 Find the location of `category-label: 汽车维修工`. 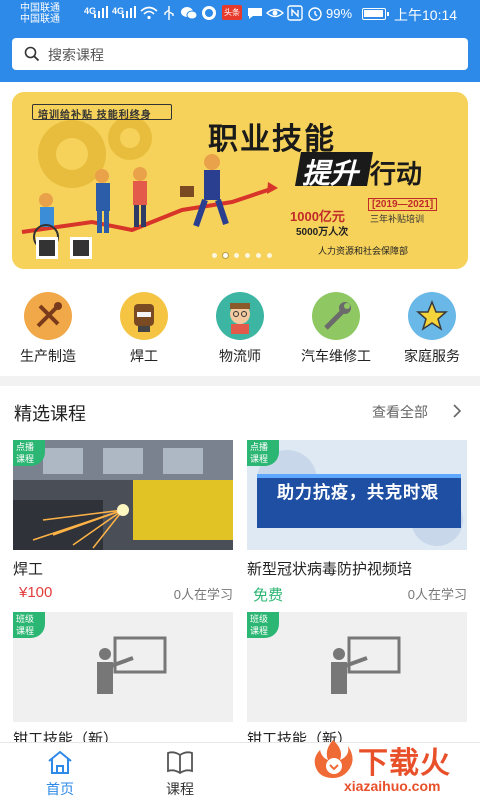

category-label: 汽车维修工 is located at coordinates (336, 356).